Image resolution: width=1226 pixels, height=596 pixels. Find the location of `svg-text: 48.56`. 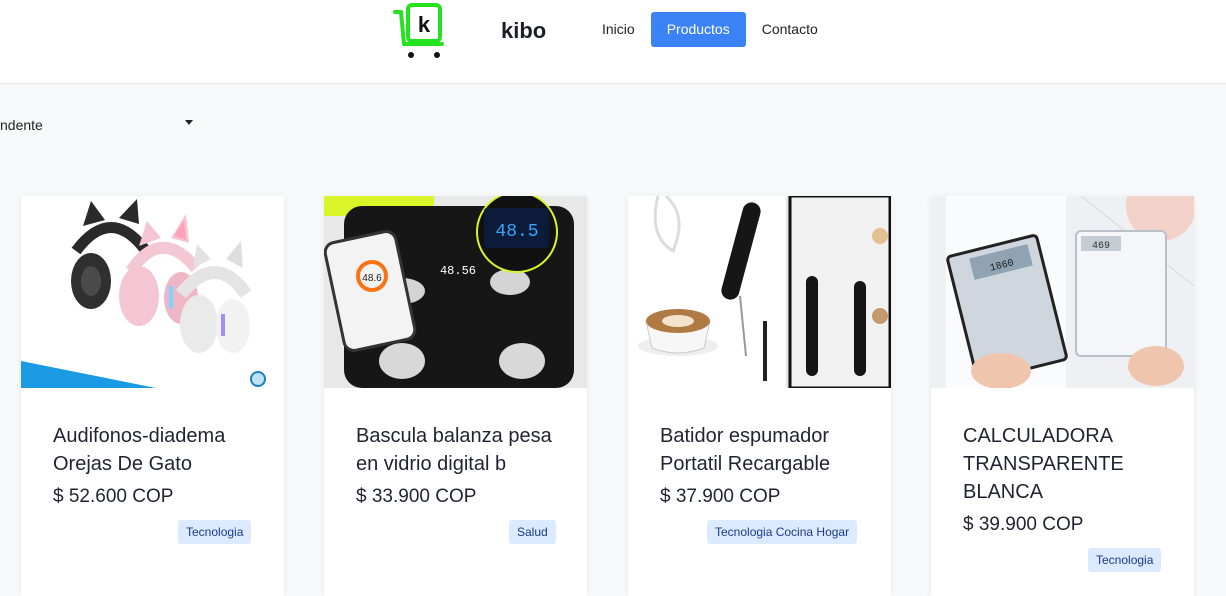

svg-text: 48.56 is located at coordinates (458, 271).